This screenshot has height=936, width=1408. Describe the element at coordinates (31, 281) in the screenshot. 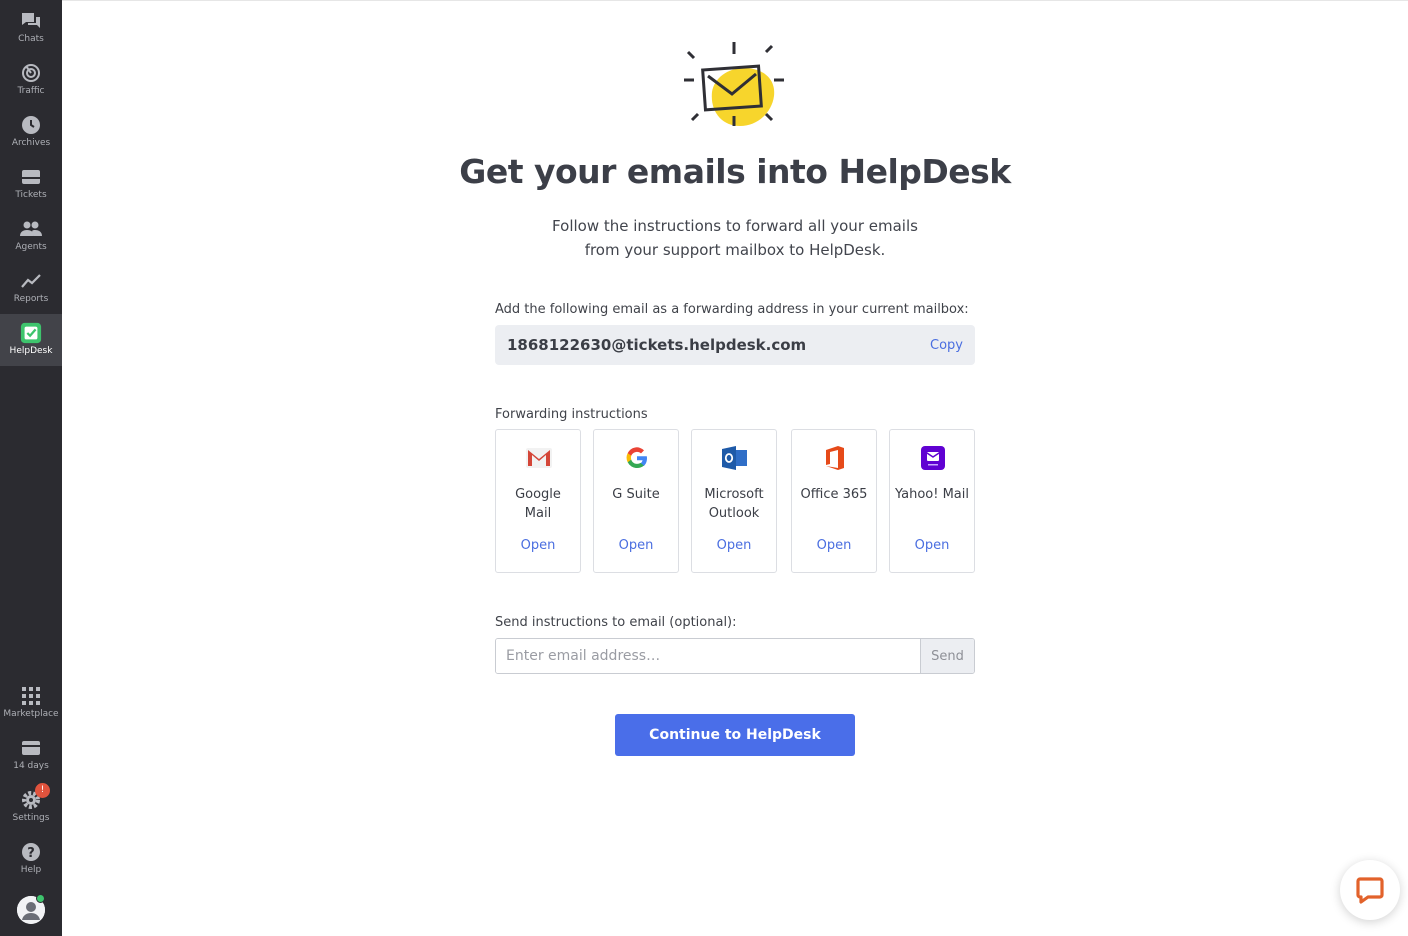

I see `reports-icon` at that location.